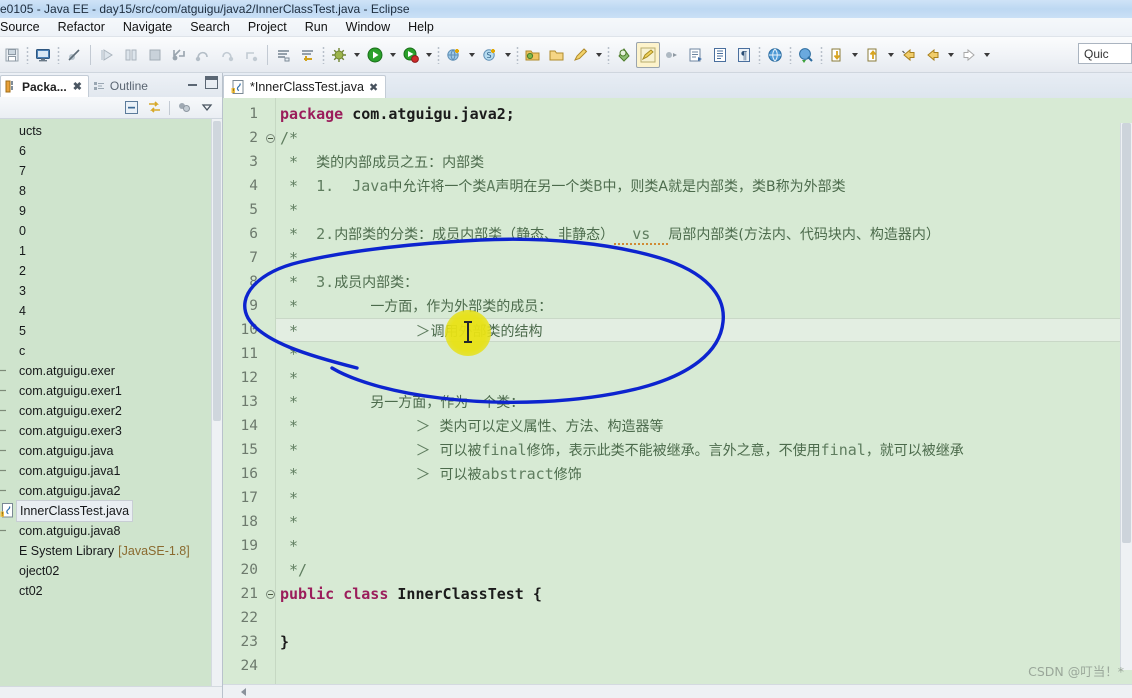 The width and height of the screenshot is (1132, 698). What do you see at coordinates (111, 451) in the screenshot?
I see `tree-item: com.atguigu.java` at bounding box center [111, 451].